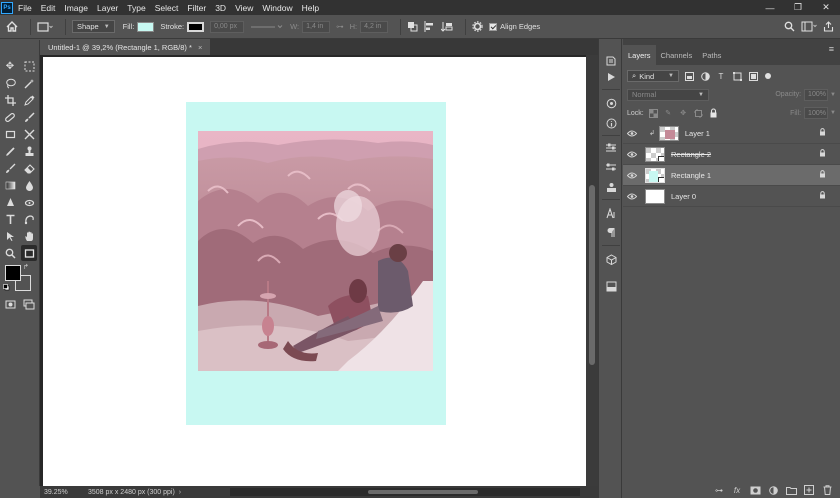 The image size is (840, 498). What do you see at coordinates (10, 134) in the screenshot?
I see `patch-tool-icon` at bounding box center [10, 134].